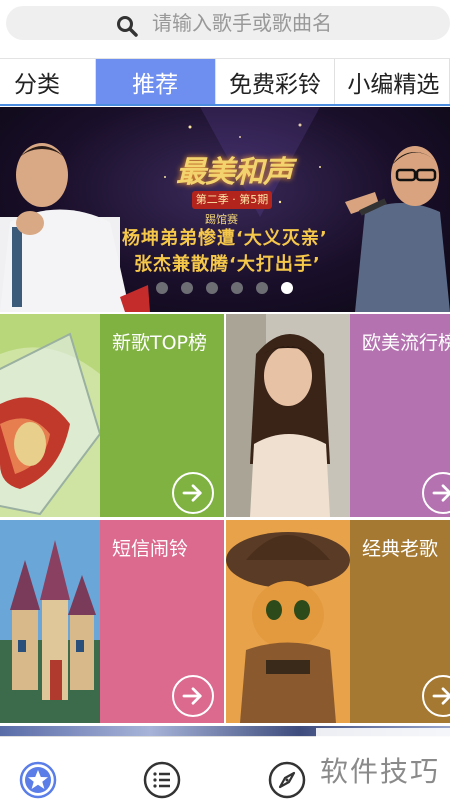 This screenshot has width=450, height=800. What do you see at coordinates (162, 621) in the screenshot?
I see `tile-panel: 短信闹铃` at bounding box center [162, 621].